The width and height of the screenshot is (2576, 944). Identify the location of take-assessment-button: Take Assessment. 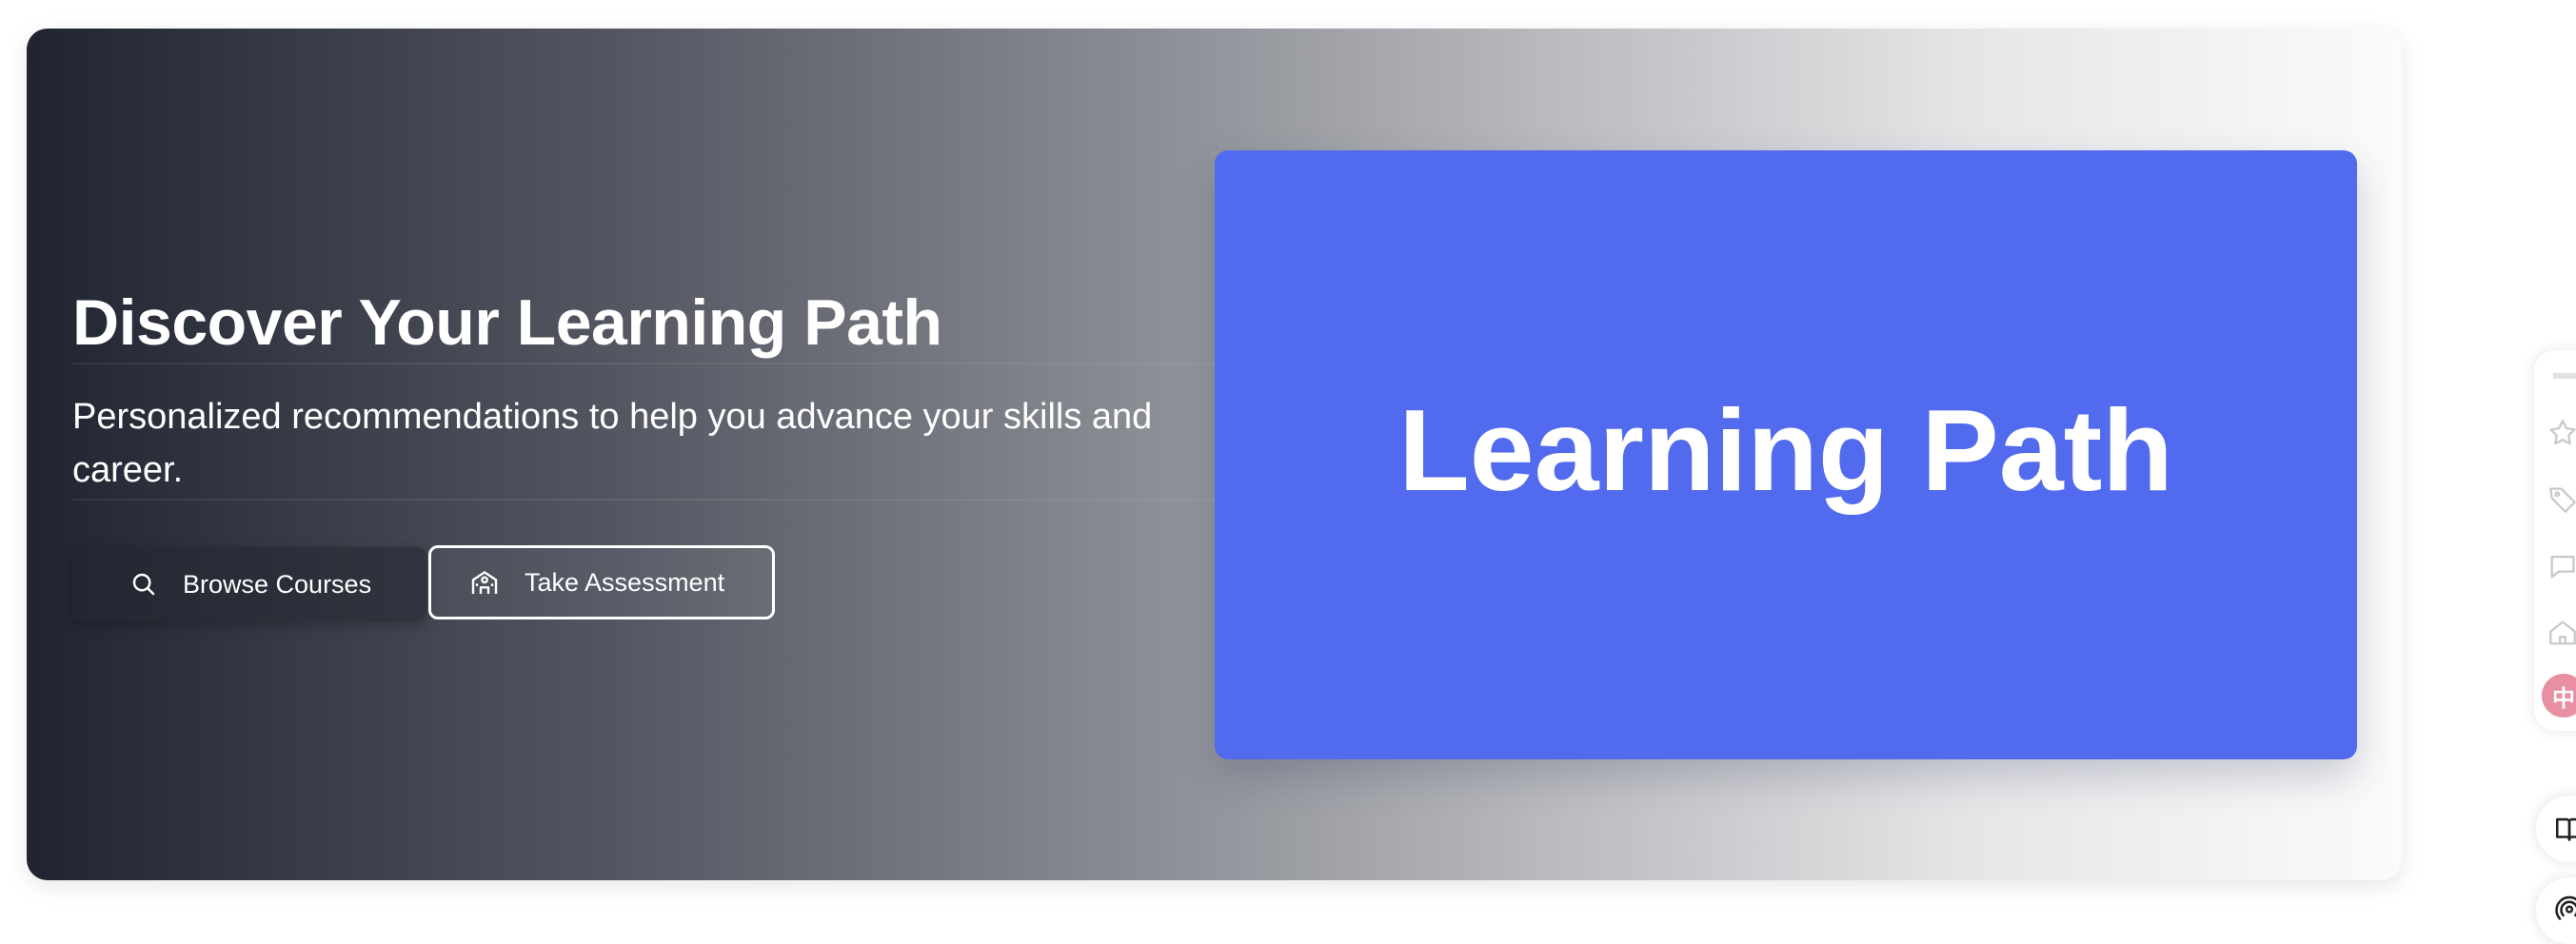
(601, 583).